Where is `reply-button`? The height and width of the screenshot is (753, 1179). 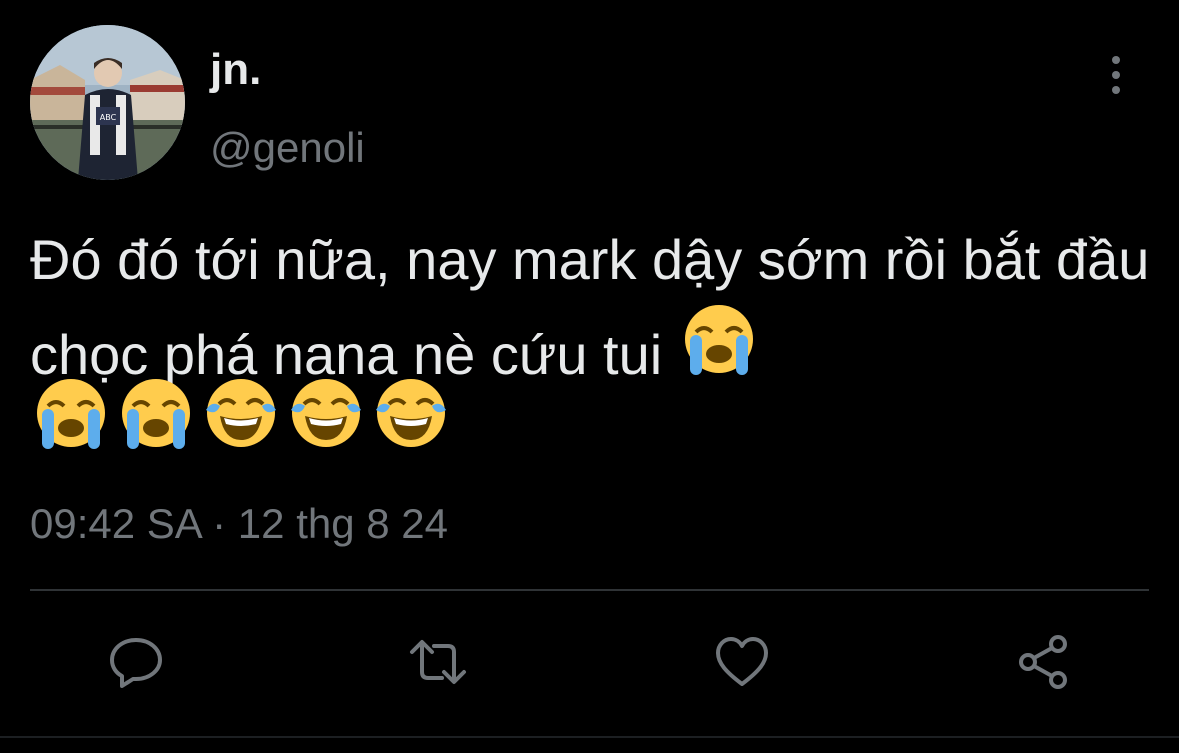 reply-button is located at coordinates (136, 662).